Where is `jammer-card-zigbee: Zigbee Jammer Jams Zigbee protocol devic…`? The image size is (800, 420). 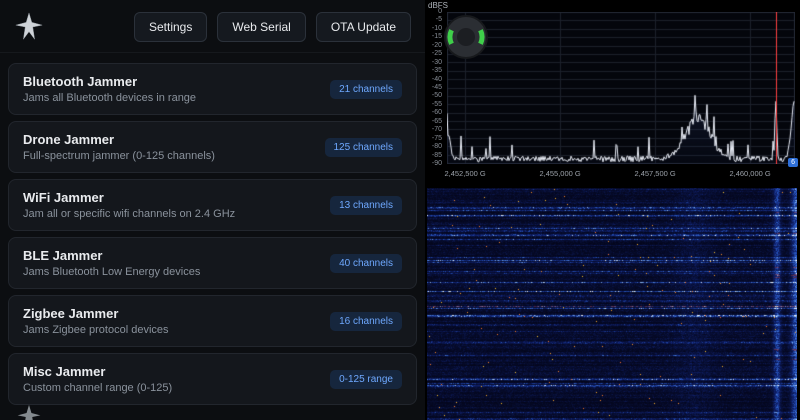 jammer-card-zigbee: Zigbee Jammer Jams Zigbee protocol devic… is located at coordinates (212, 321).